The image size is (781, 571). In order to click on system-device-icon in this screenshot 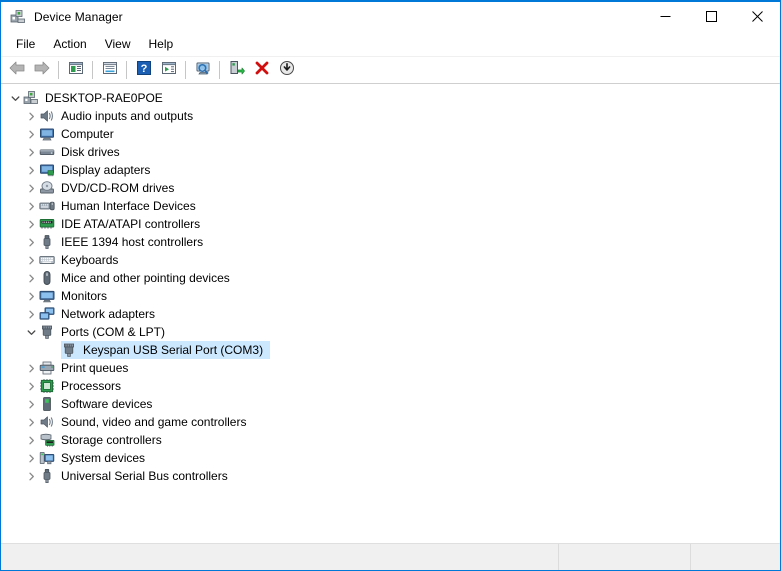, I will do `click(47, 458)`.